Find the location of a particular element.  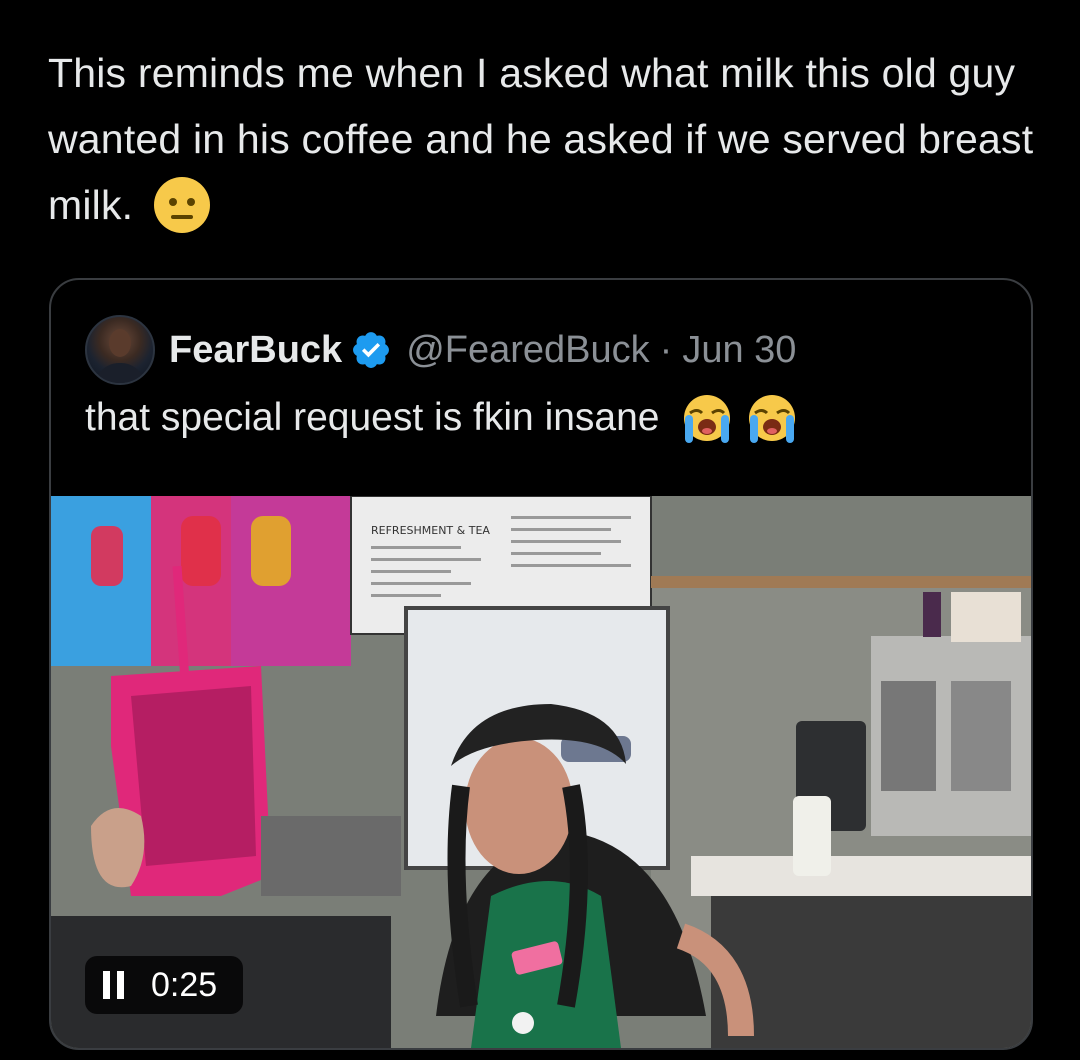

menu-board-heading: REFRESHMENT & TEA is located at coordinates (430, 530).